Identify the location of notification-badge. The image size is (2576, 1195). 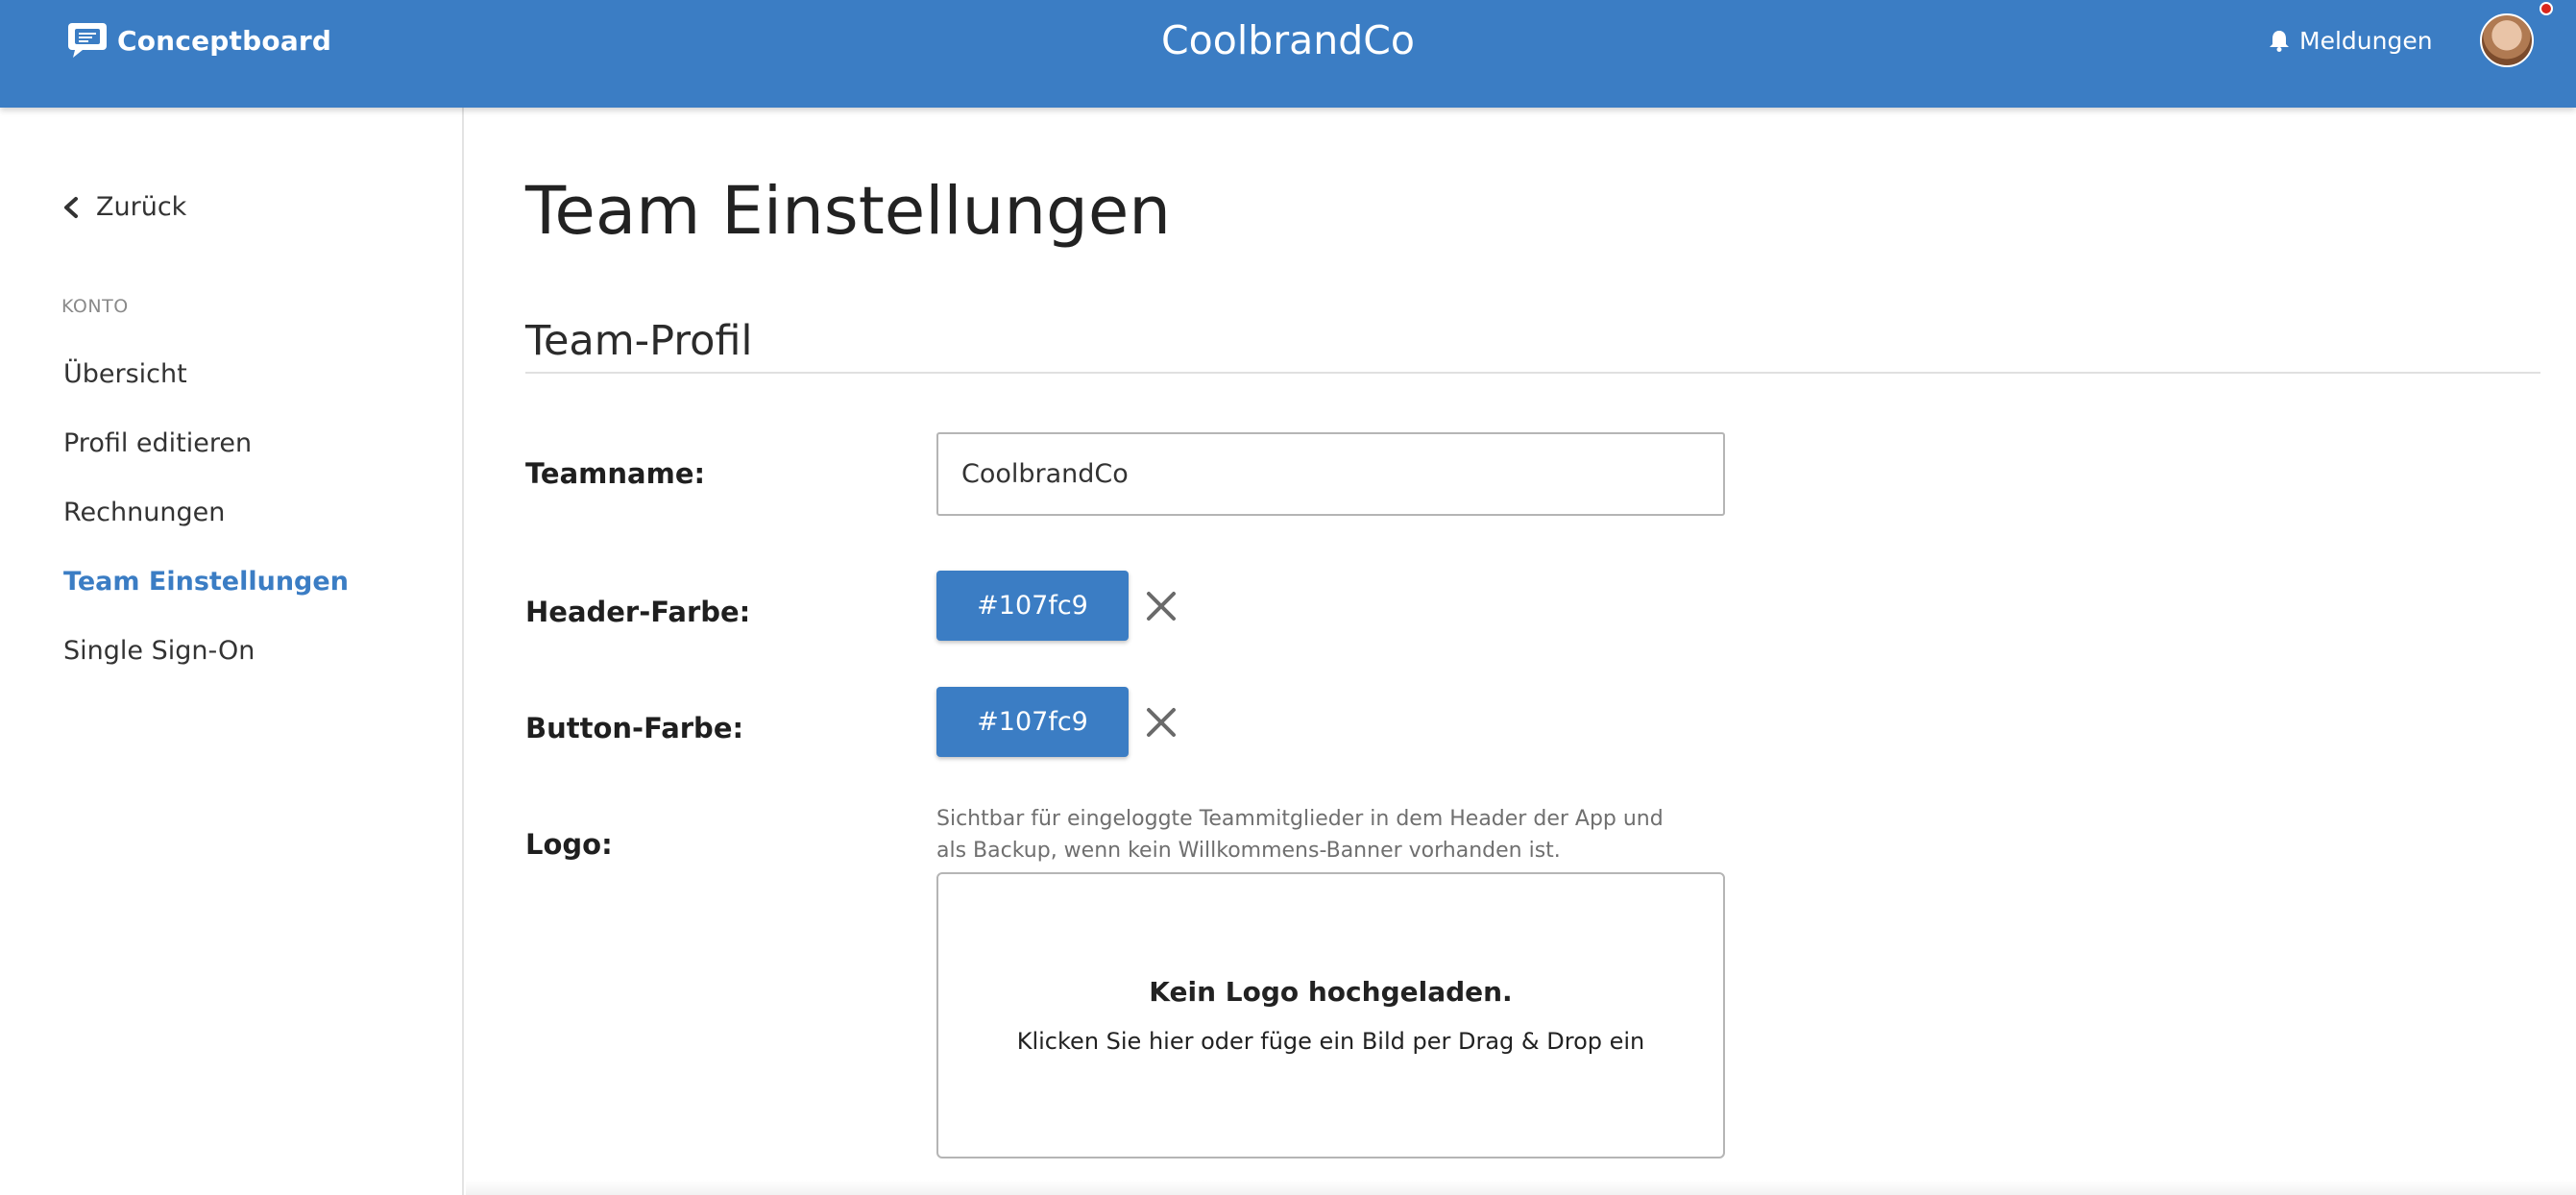
(2546, 9).